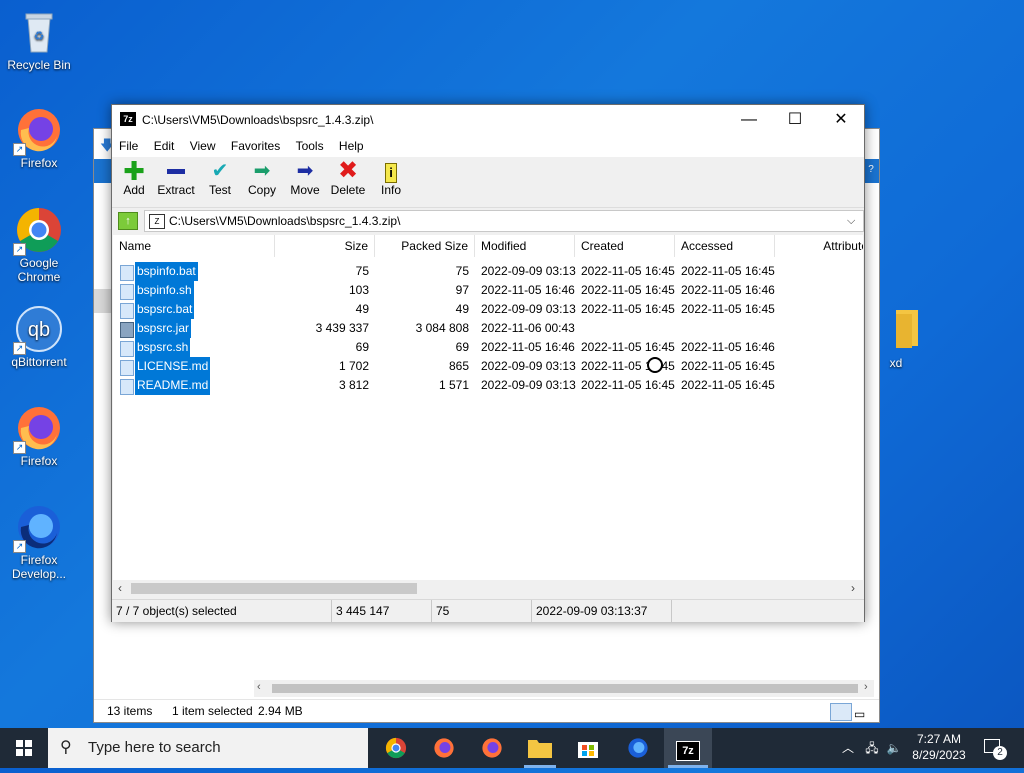 This screenshot has width=1024, height=773. I want to click on desktop-icon-qbittorrent: qb ↗ qBittorrent, so click(39, 337).